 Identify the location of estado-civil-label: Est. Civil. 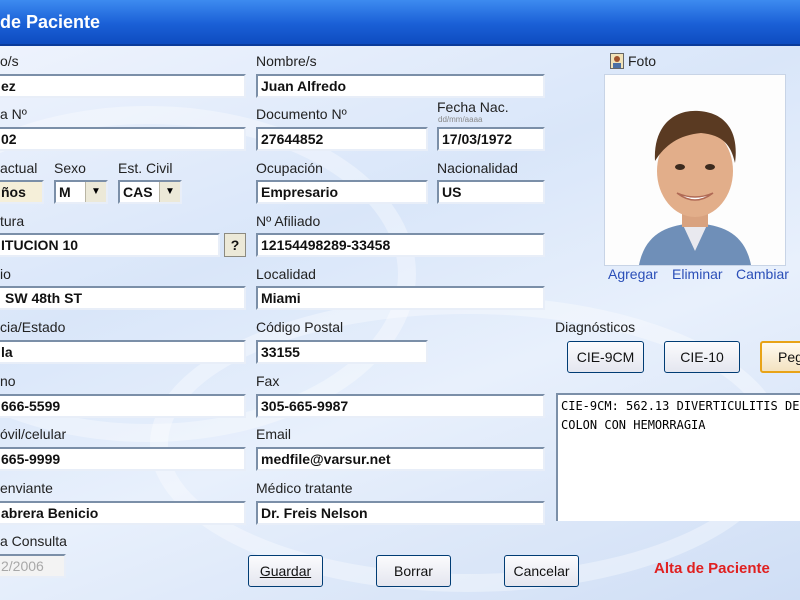
(145, 168).